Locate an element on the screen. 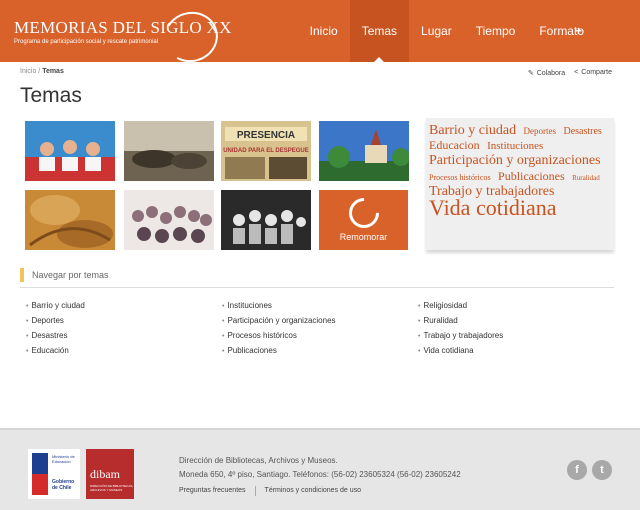 The image size is (640, 510). theme-label: Procesos históricos is located at coordinates (262, 335).